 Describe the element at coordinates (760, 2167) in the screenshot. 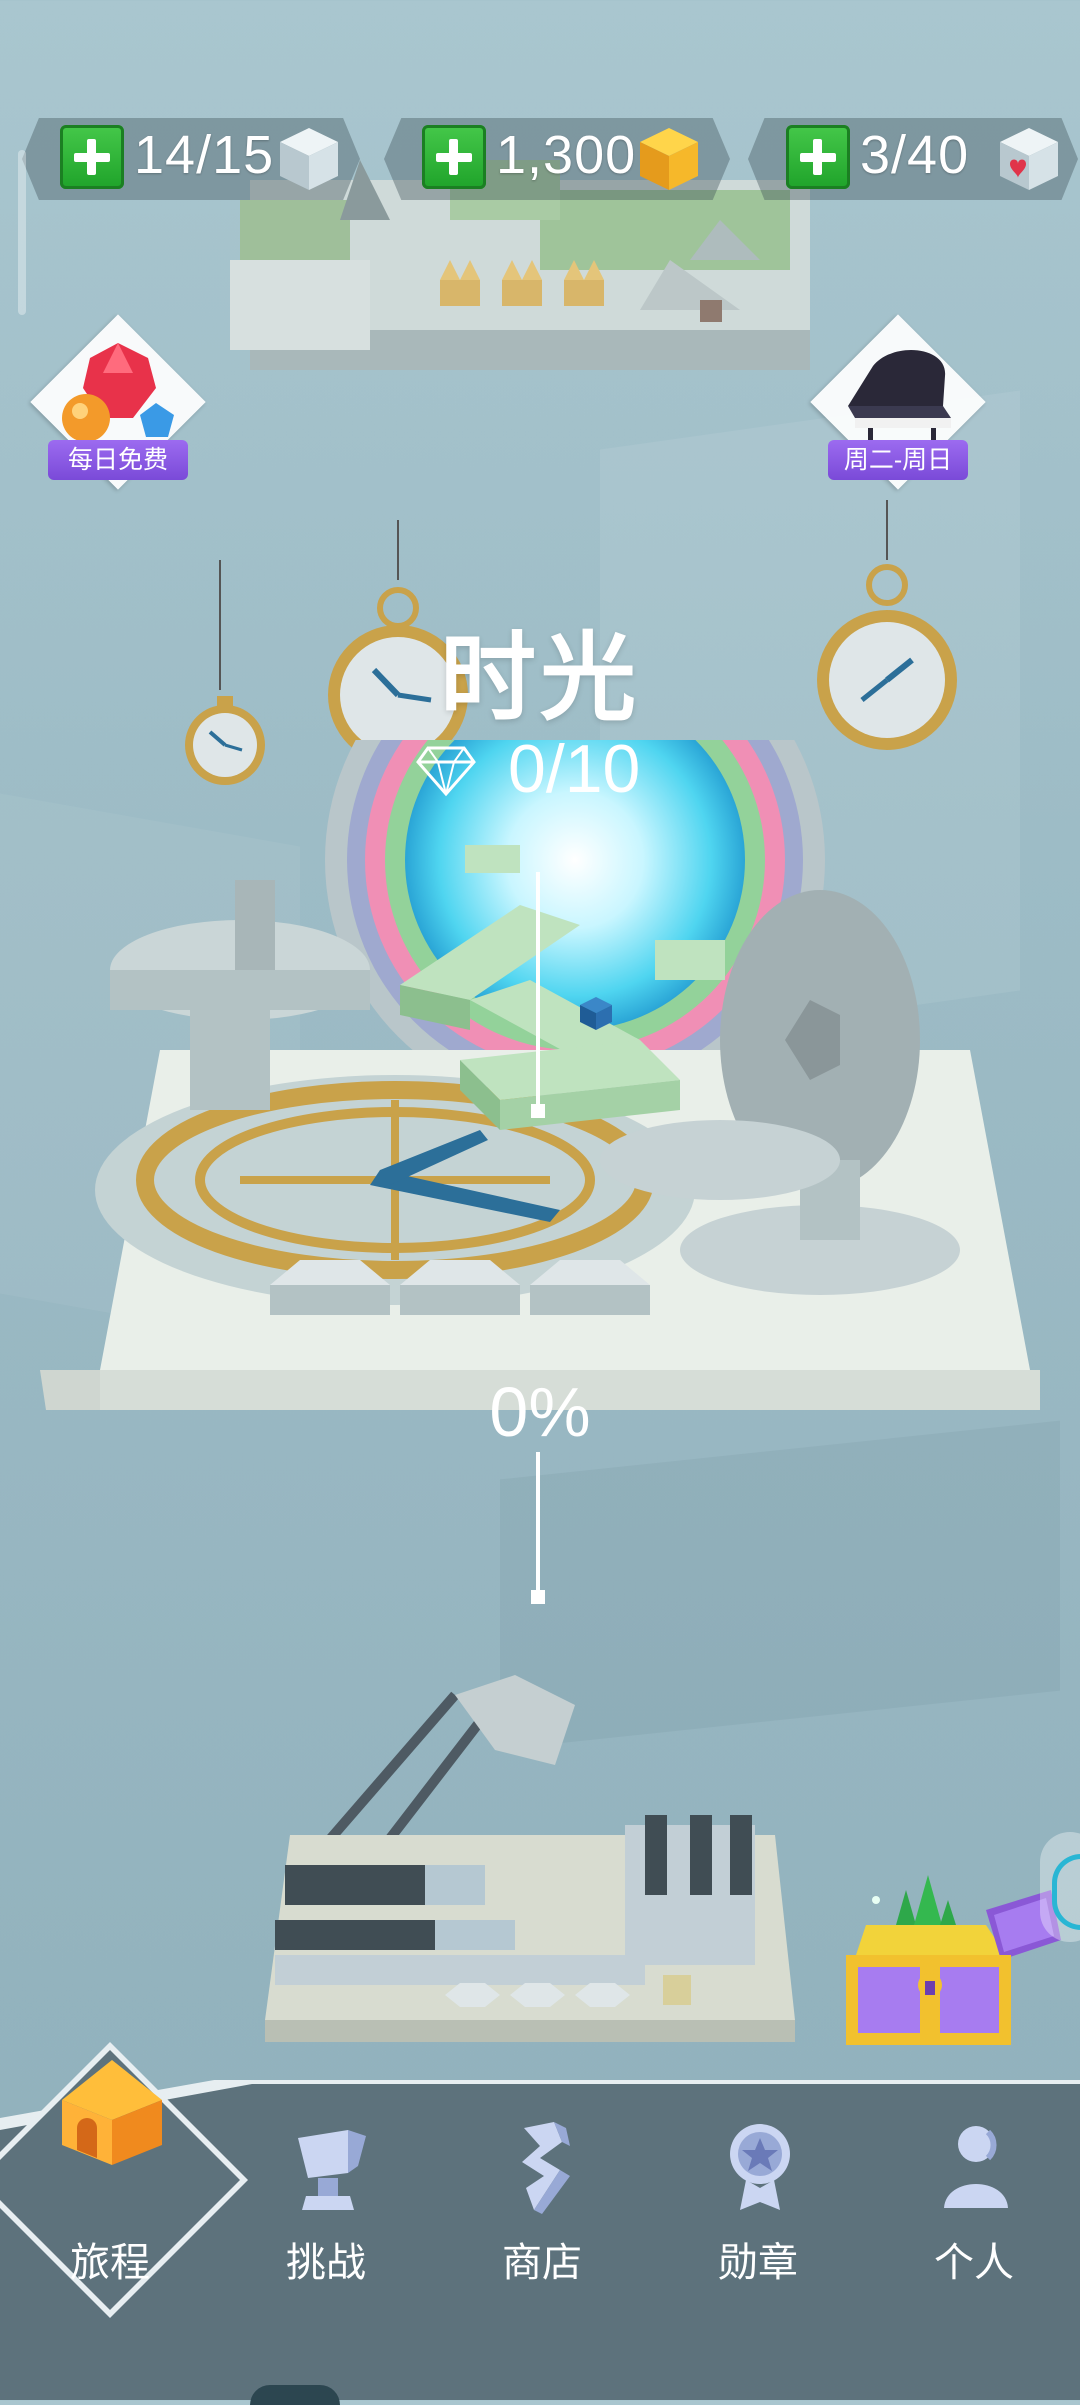

I see `medal-icon` at that location.